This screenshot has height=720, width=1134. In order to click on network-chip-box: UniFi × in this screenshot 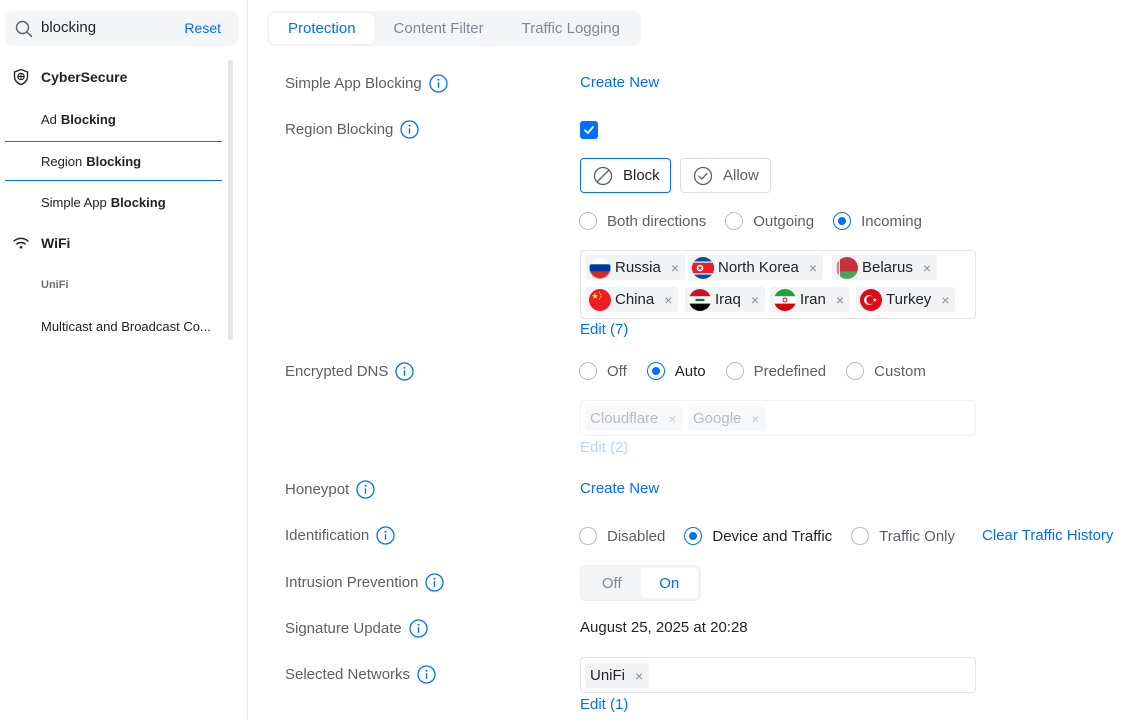, I will do `click(778, 675)`.